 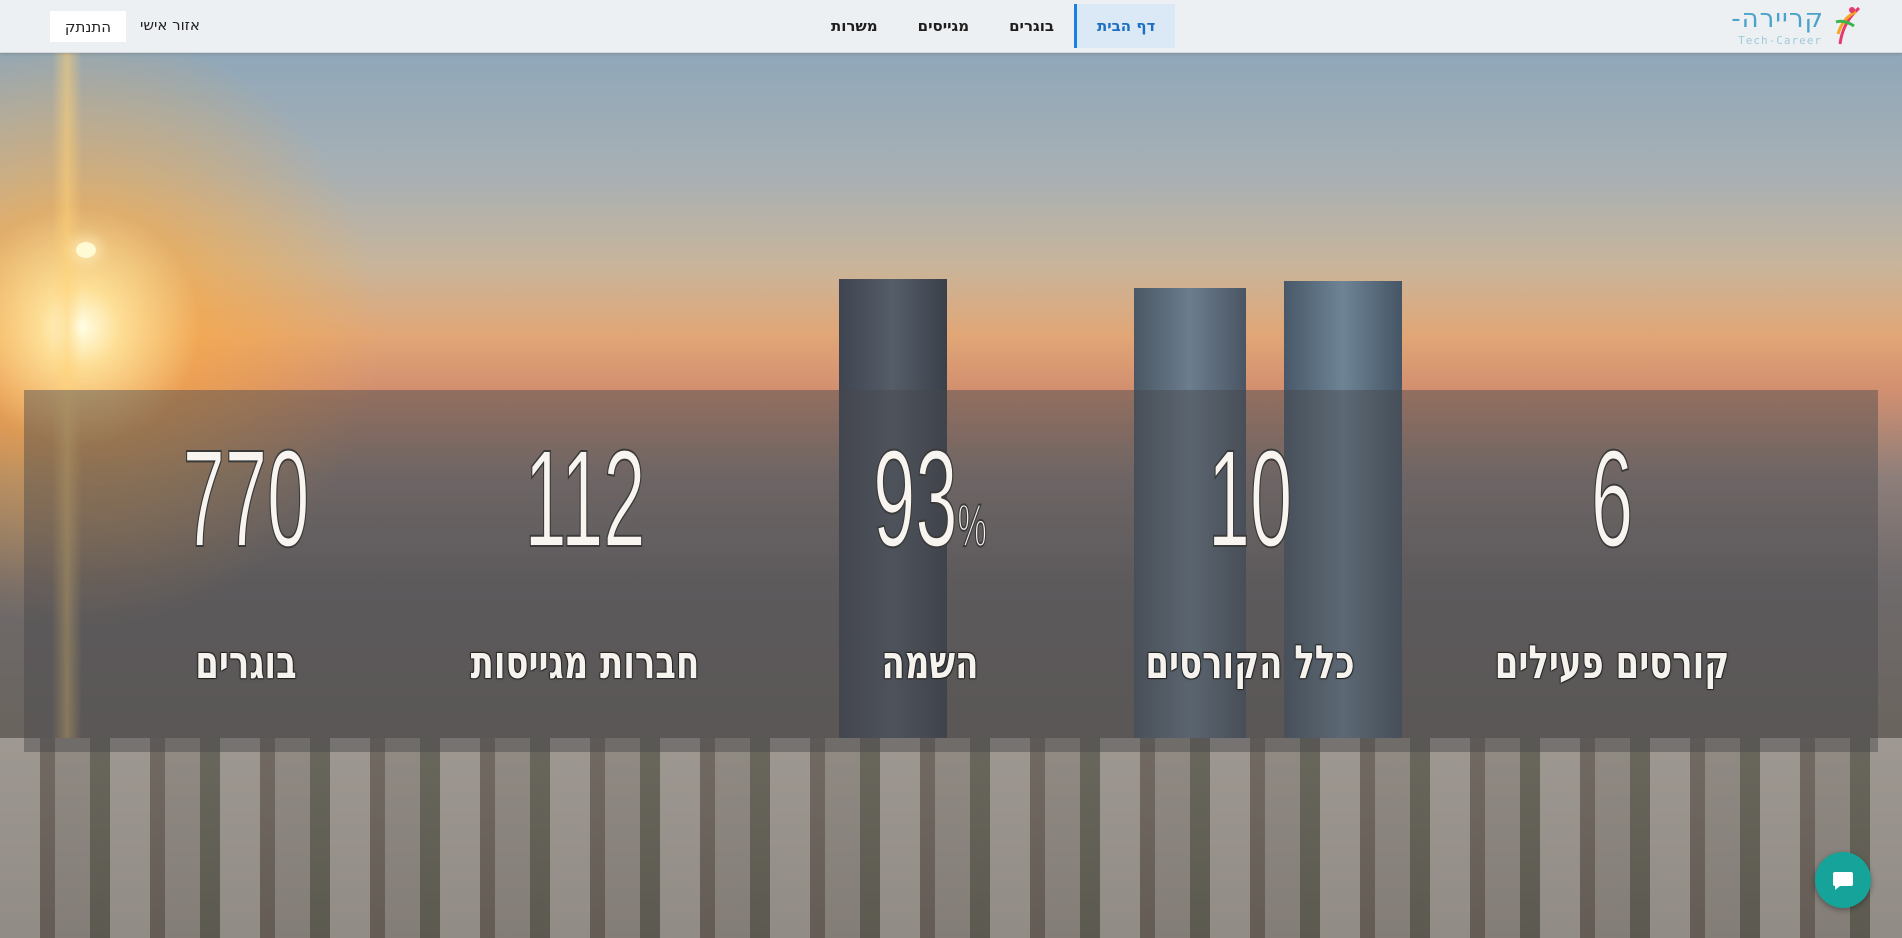 I want to click on stat-label: בוגרים, so click(x=246, y=662).